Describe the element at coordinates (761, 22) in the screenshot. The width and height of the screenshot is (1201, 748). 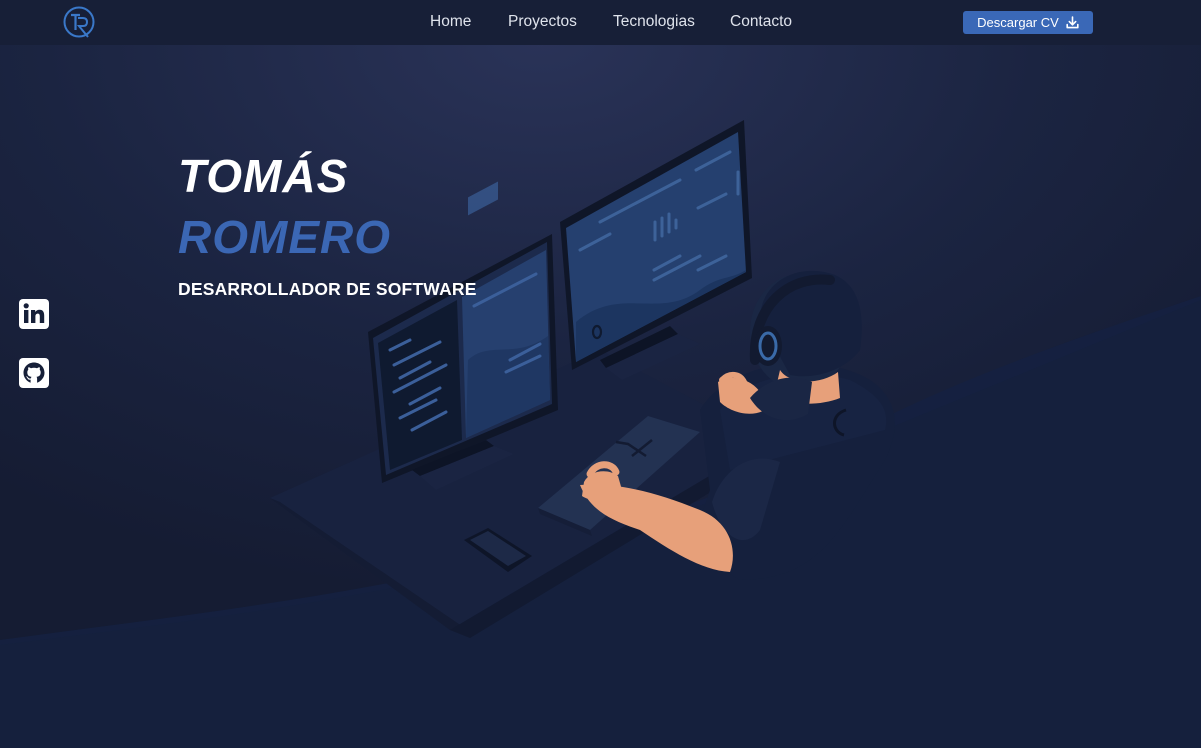
I see `nav-link-contacto: Contacto` at that location.